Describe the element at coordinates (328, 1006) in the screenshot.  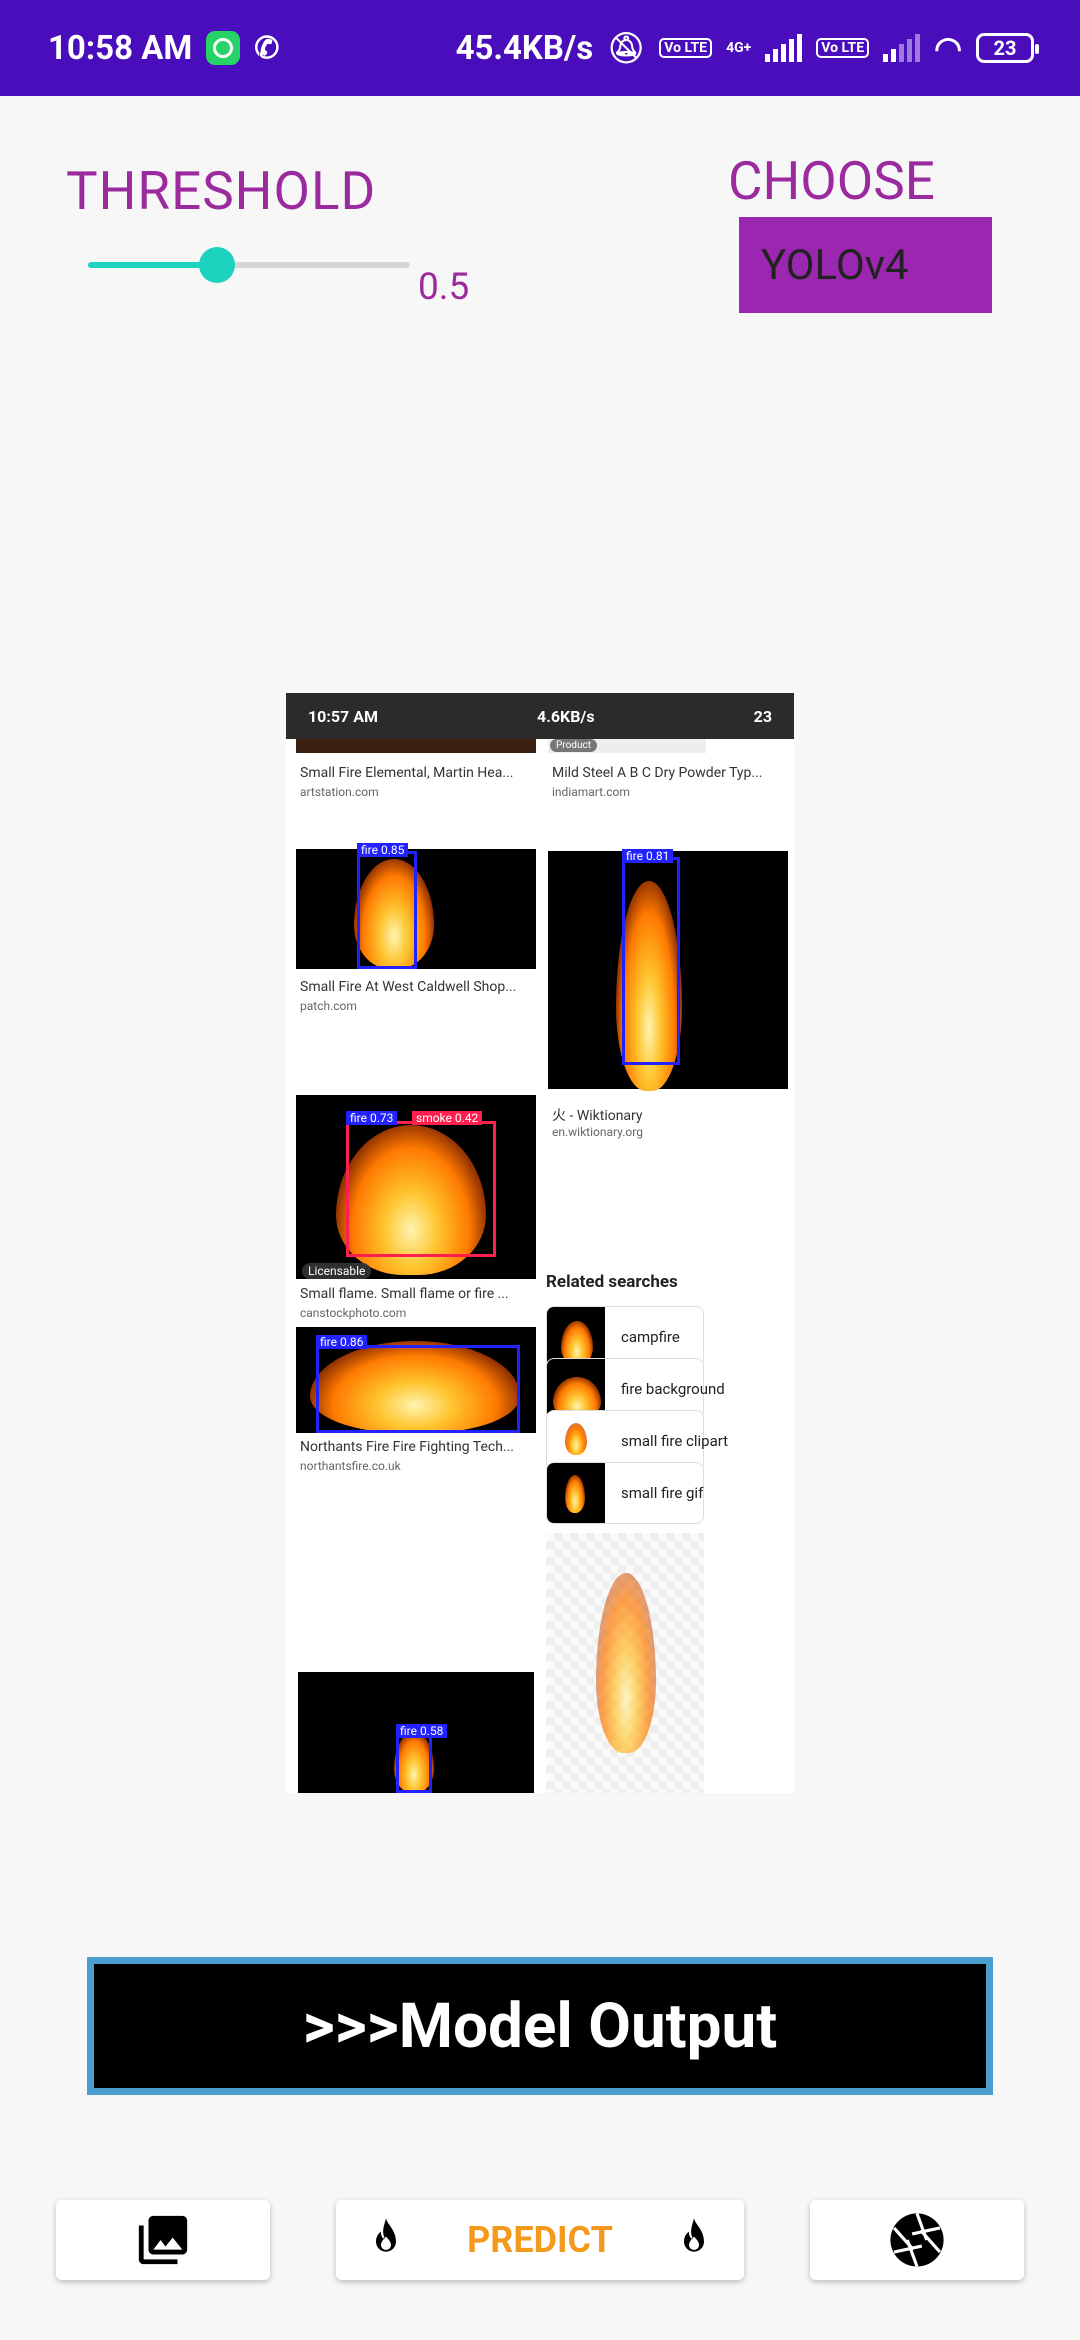
I see `result-site: patch.com` at that location.